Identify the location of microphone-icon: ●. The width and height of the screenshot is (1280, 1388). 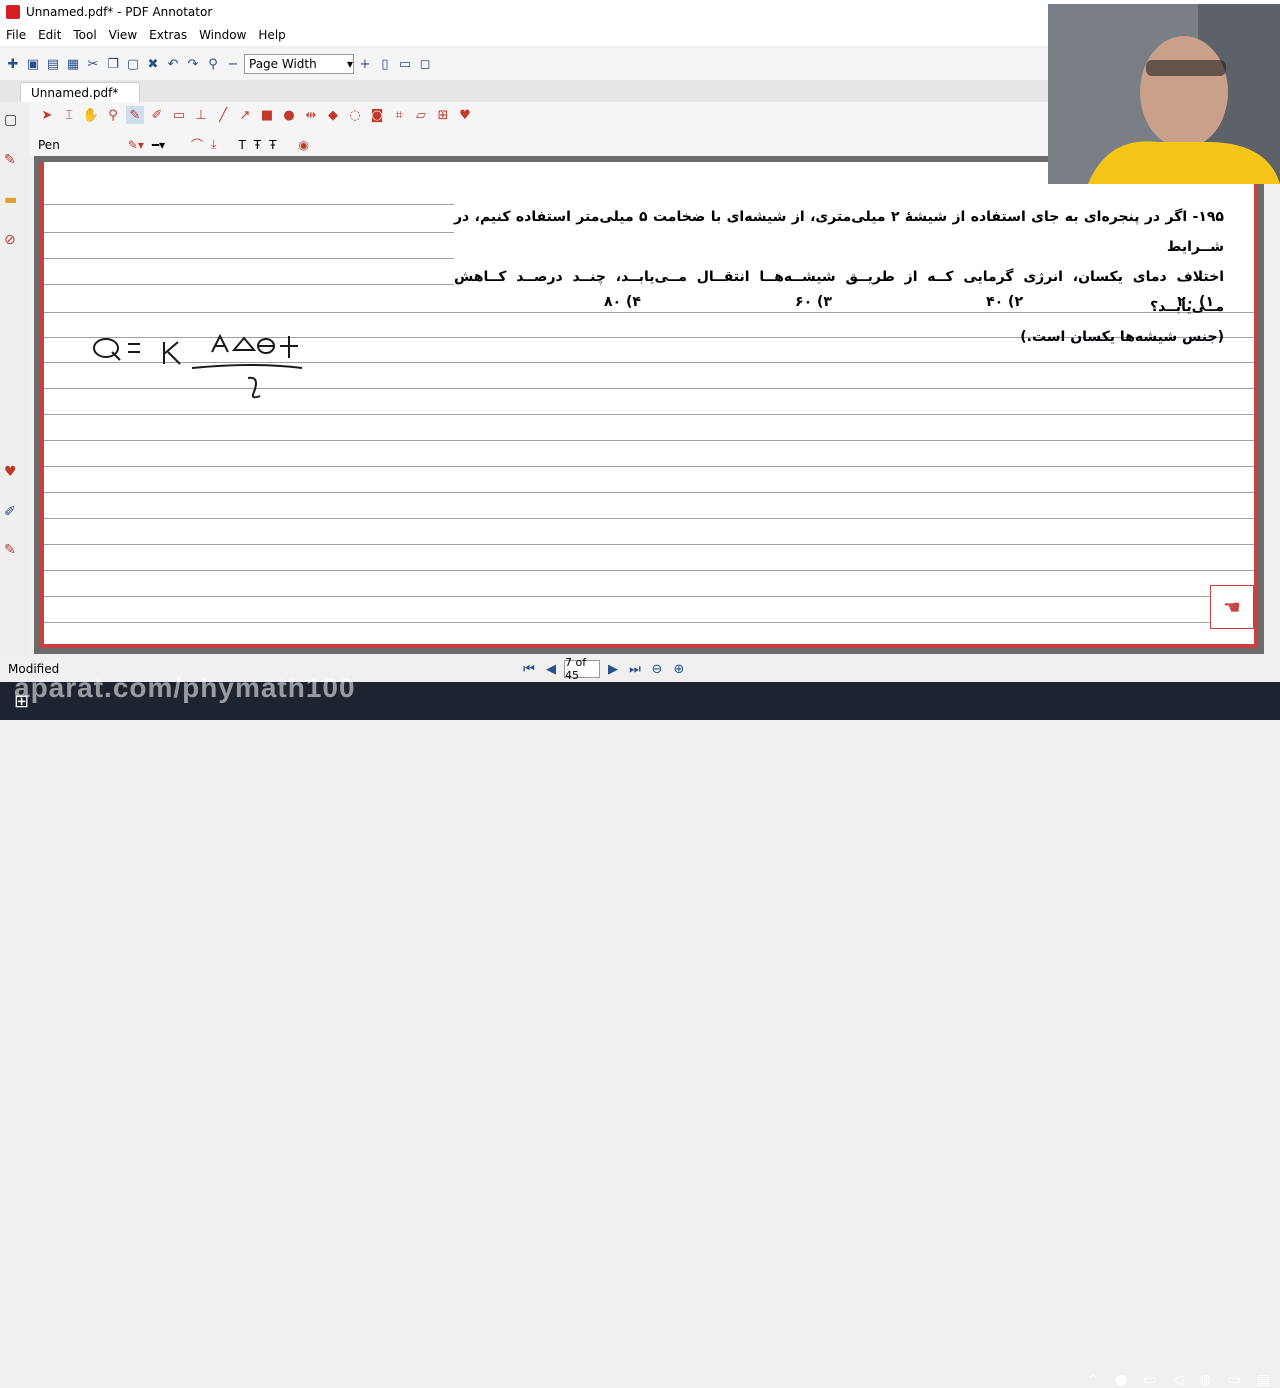
(1121, 1380).